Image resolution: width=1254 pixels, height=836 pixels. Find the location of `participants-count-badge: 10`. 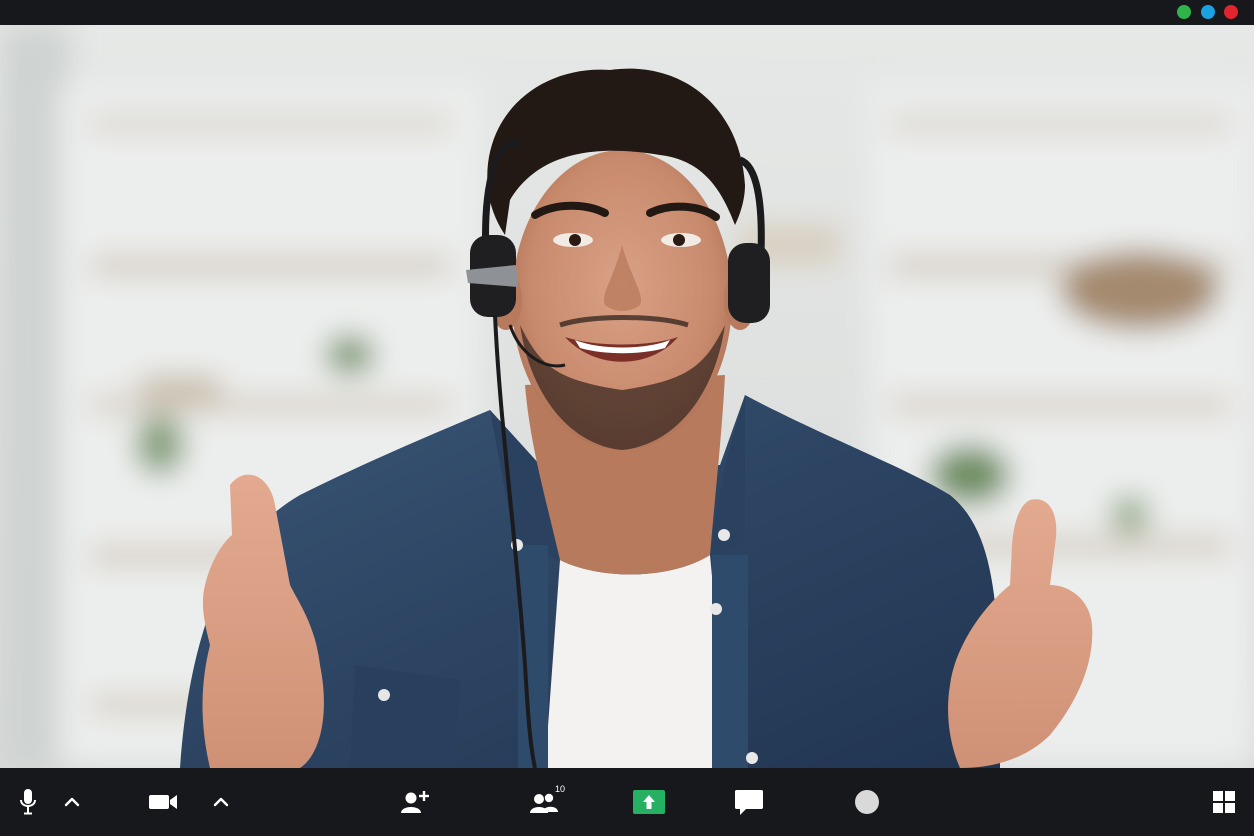

participants-count-badge: 10 is located at coordinates (560, 789).